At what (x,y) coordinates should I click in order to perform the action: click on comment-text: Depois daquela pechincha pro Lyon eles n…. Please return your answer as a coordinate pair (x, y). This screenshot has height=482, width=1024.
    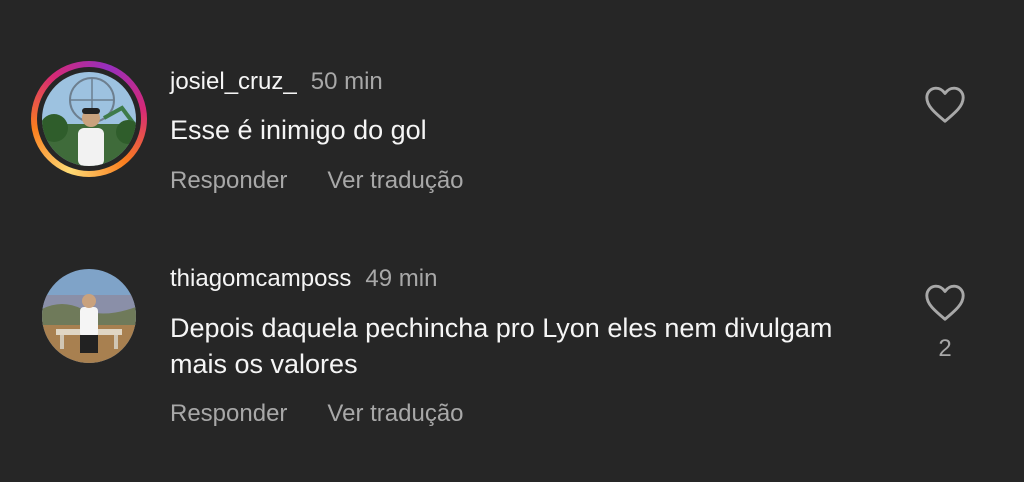
    Looking at the image, I should click on (501, 346).